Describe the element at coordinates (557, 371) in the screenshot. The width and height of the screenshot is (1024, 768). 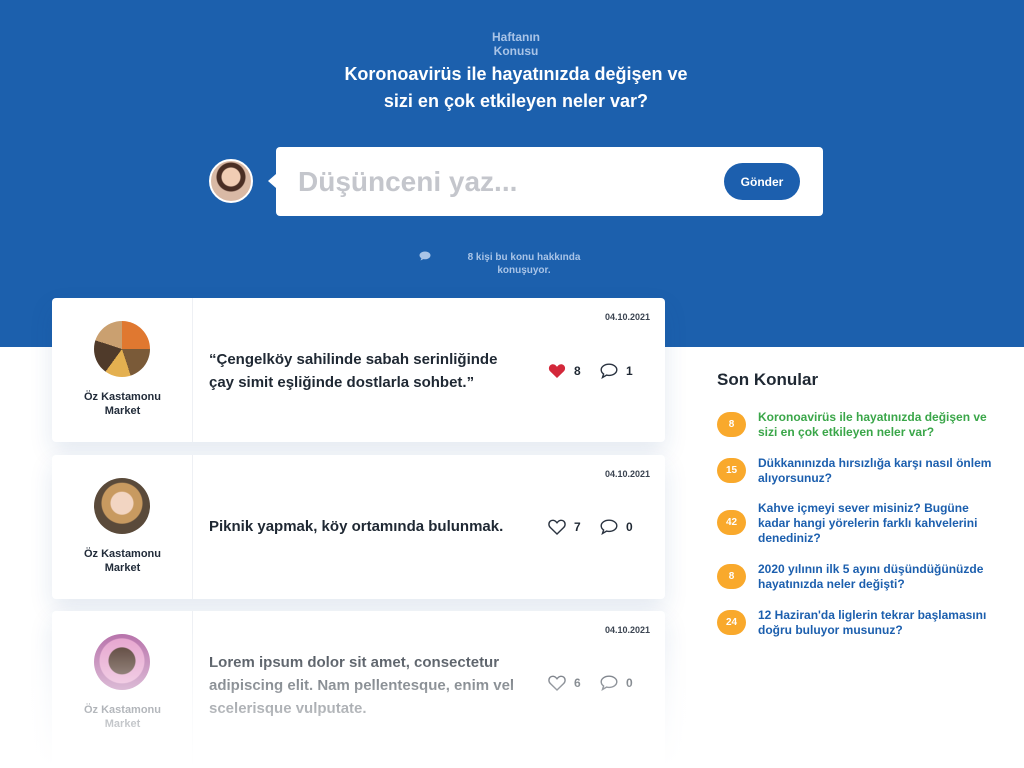
I see `heart-filled-icon` at that location.